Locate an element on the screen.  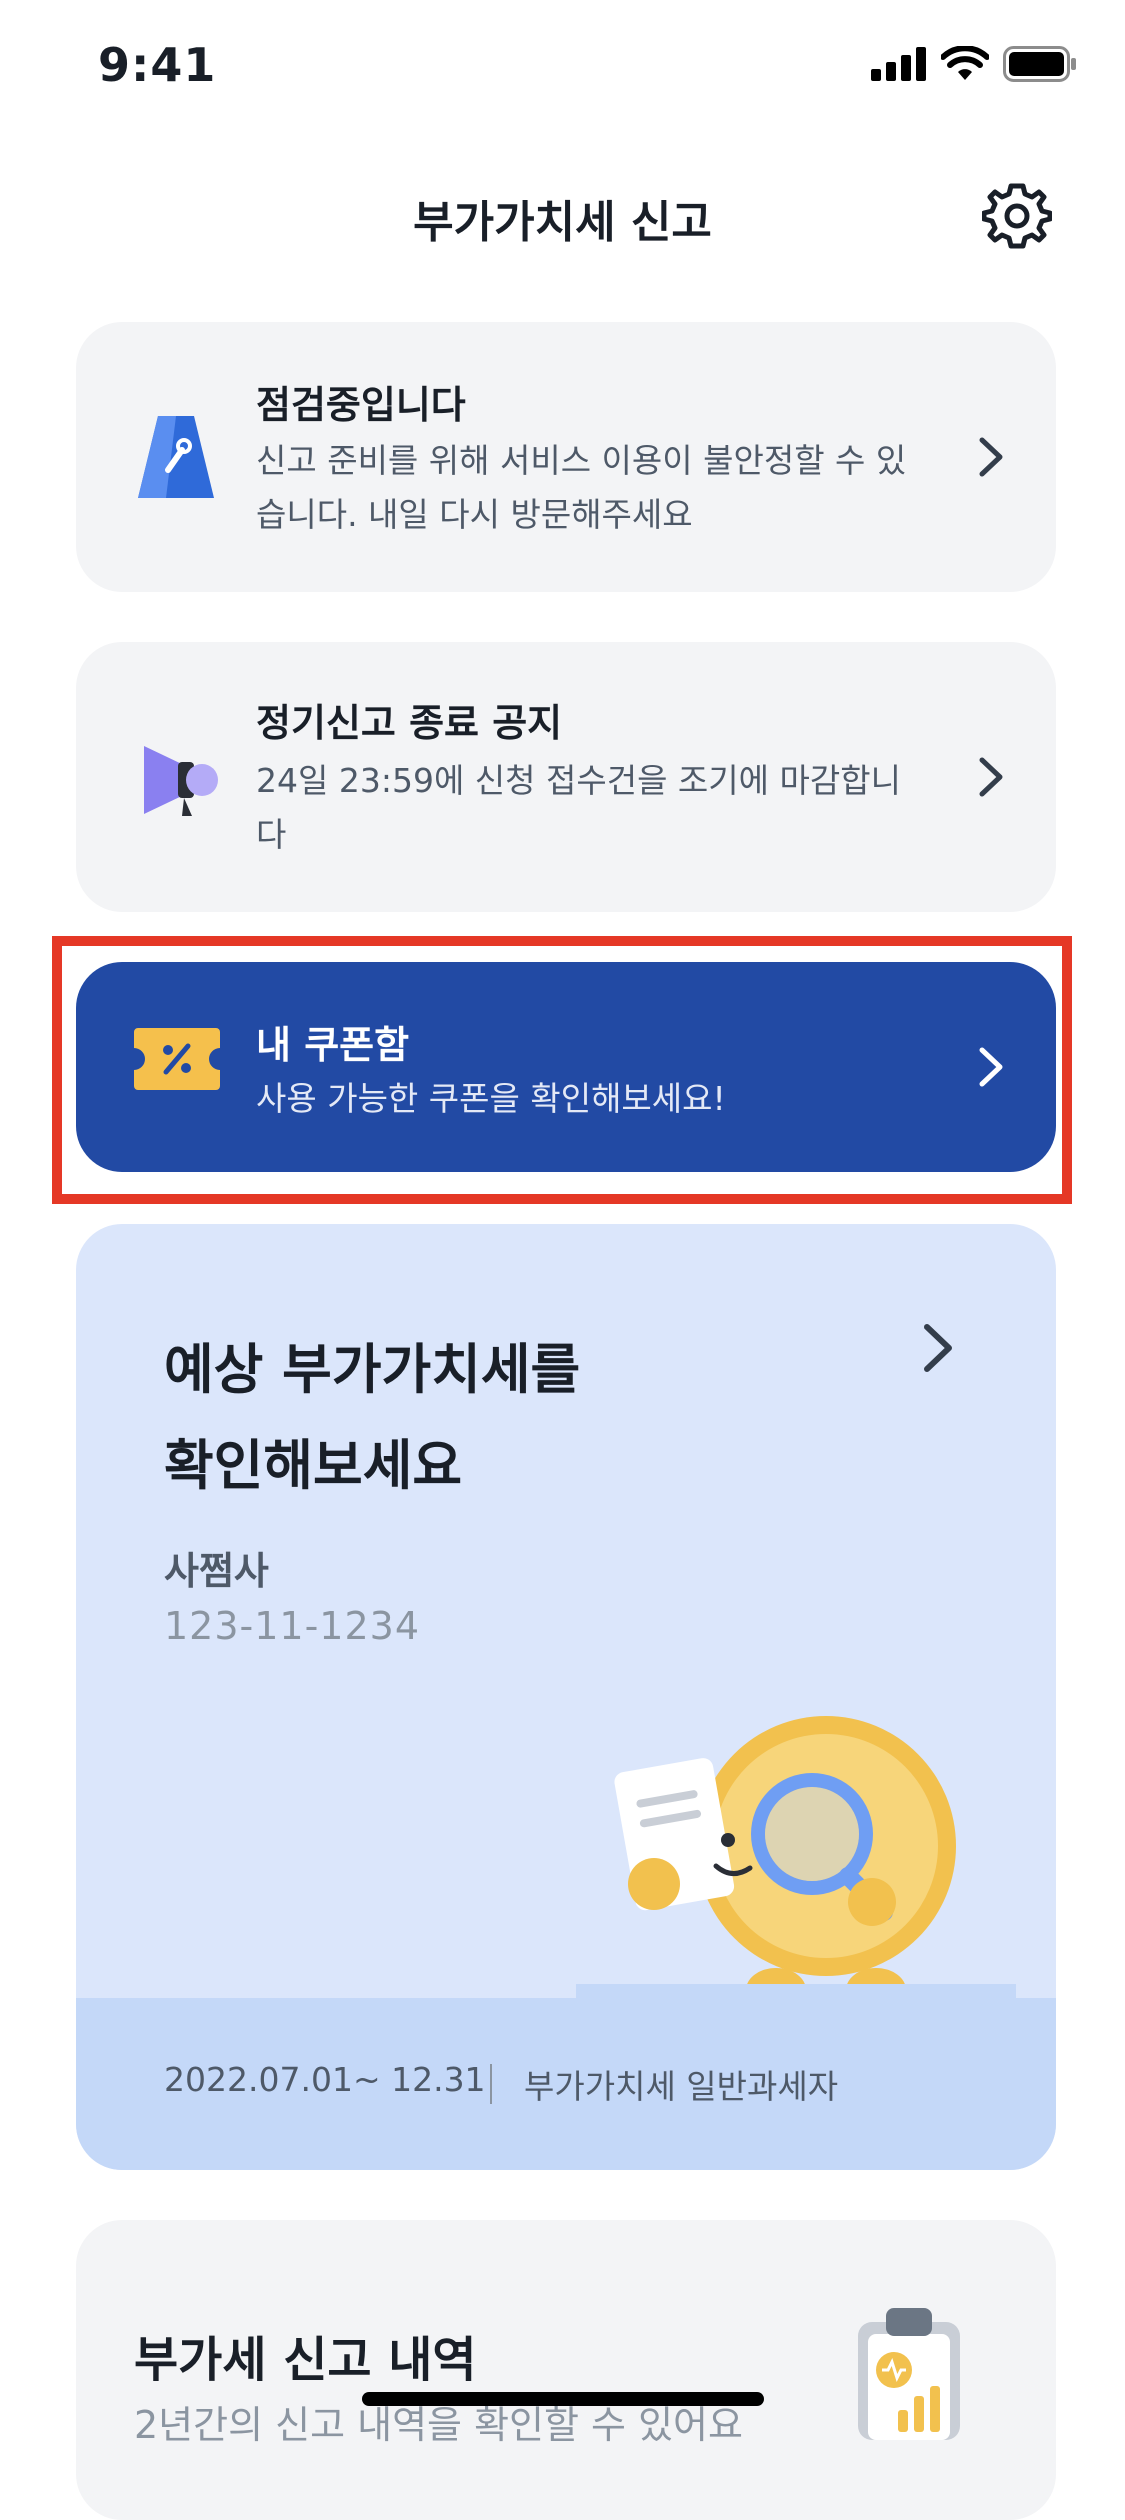
estimate-title-line2: 확인해보세요 is located at coordinates (313, 1465).